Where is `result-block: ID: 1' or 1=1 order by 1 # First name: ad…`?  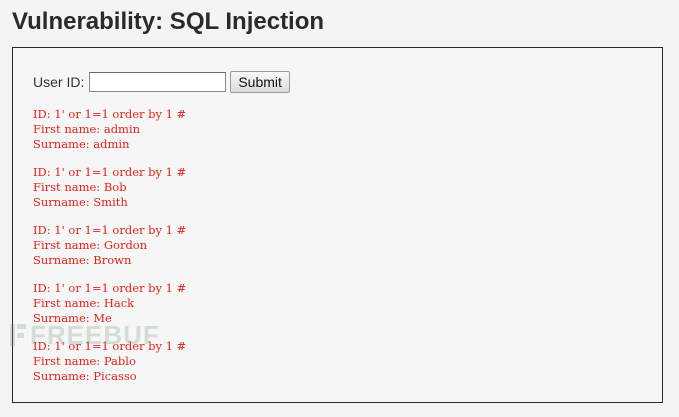 result-block: ID: 1' or 1=1 order by 1 # First name: ad… is located at coordinates (109, 129).